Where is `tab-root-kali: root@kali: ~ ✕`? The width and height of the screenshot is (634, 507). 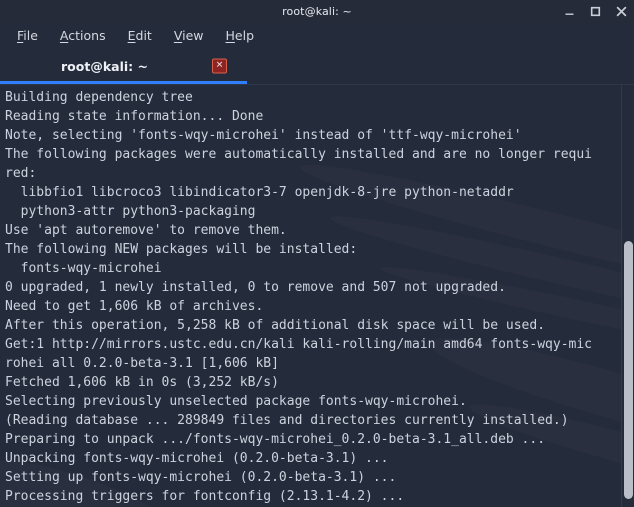 tab-root-kali: root@kali: ~ ✕ is located at coordinates (123, 66).